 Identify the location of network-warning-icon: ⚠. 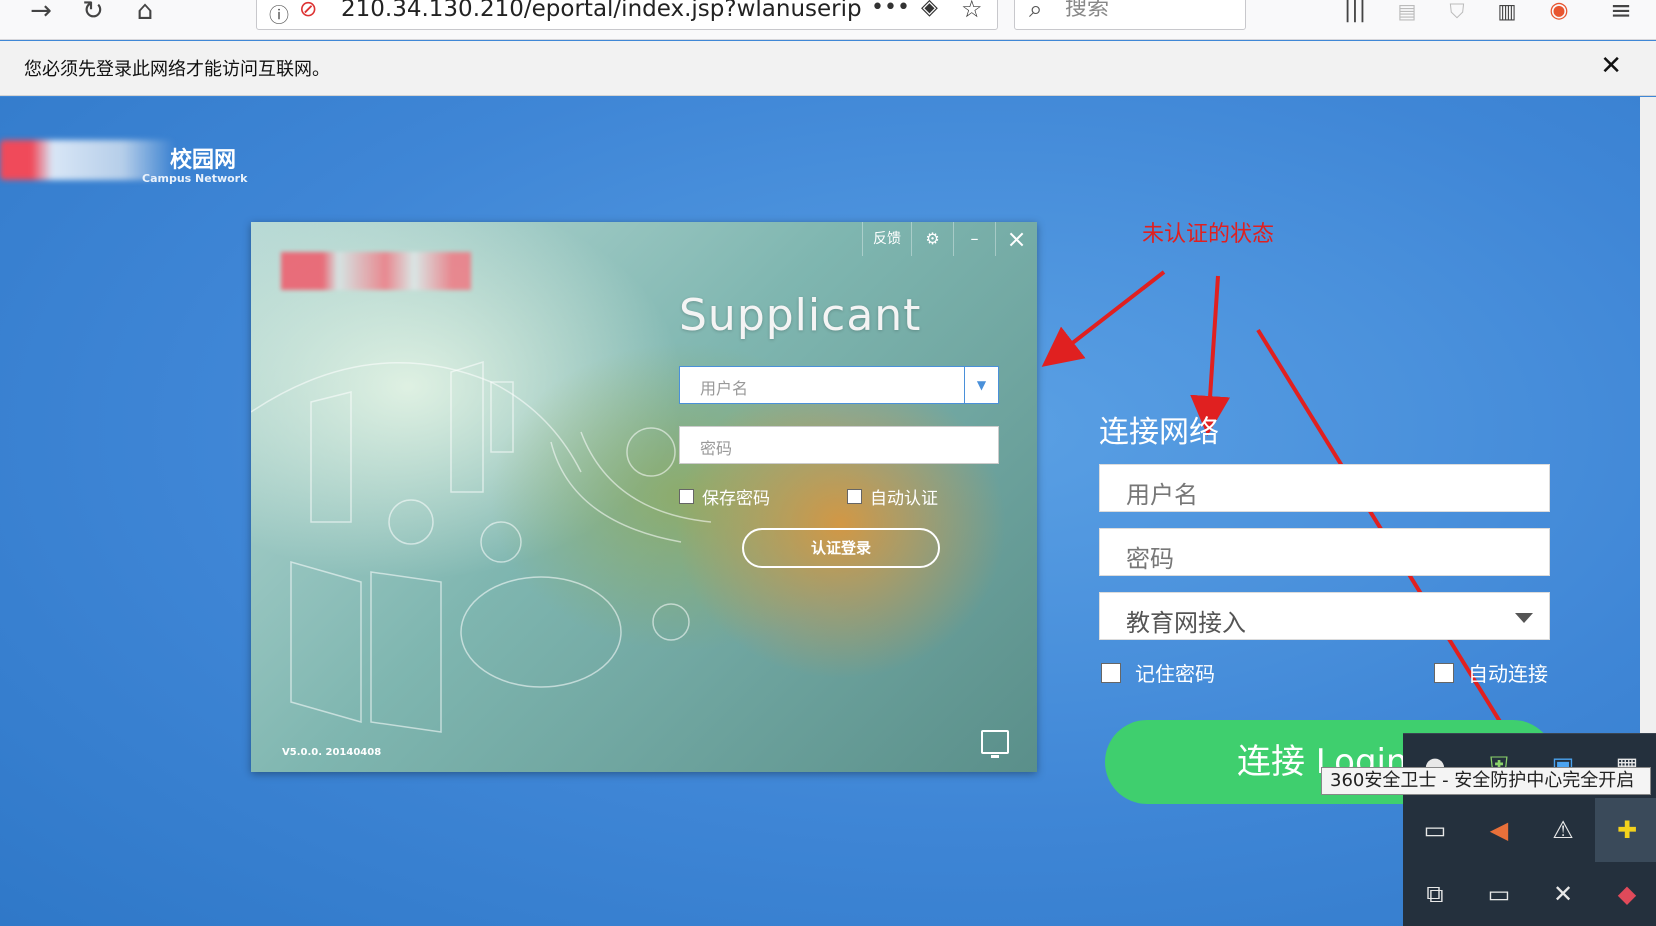
(1563, 830).